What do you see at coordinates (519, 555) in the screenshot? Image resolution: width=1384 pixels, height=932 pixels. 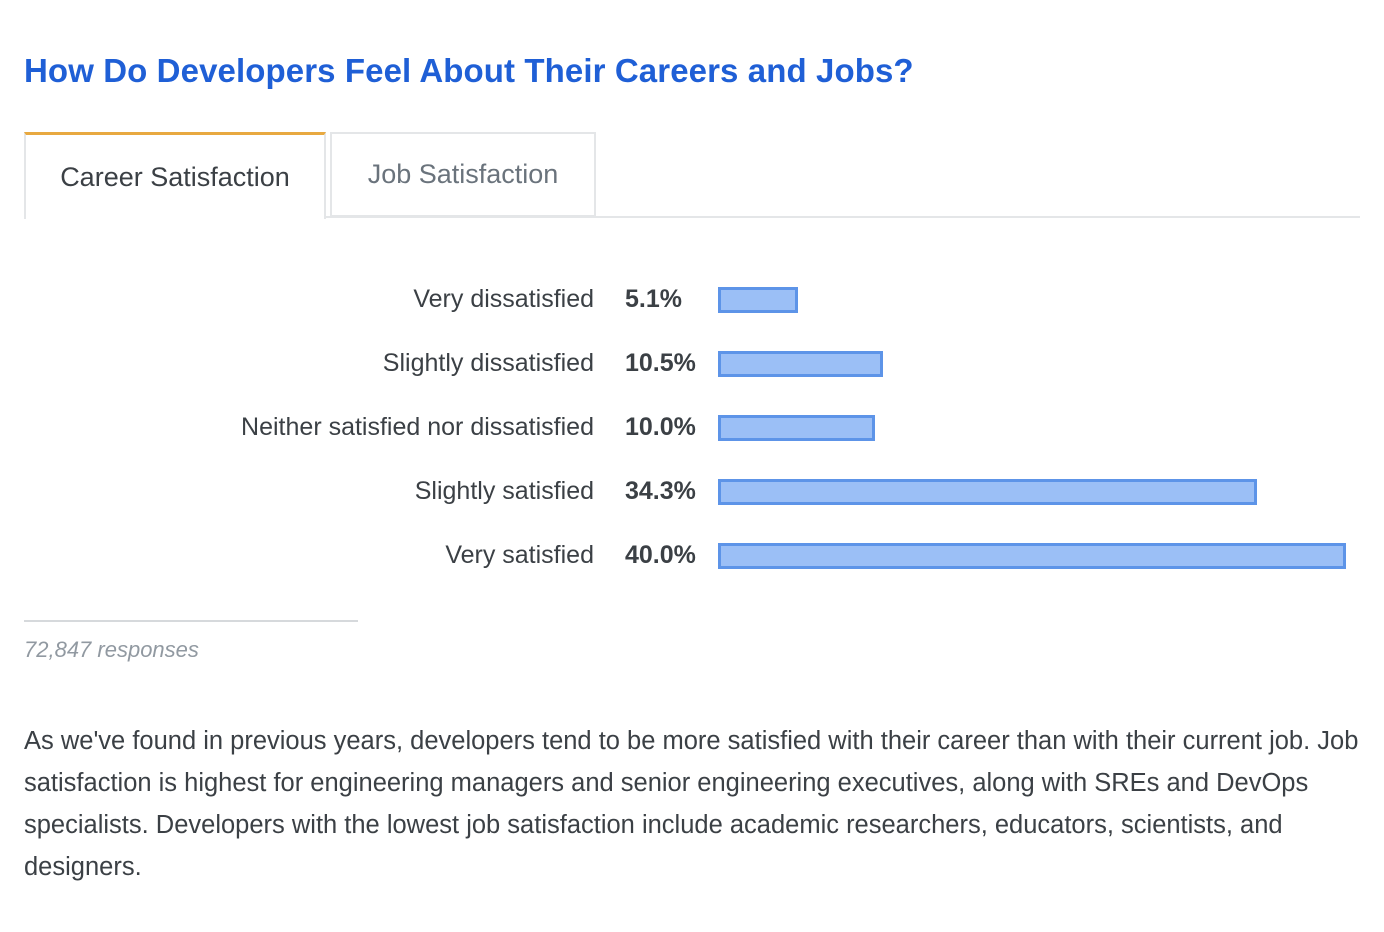 I see `bar-label: Very satisfied` at bounding box center [519, 555].